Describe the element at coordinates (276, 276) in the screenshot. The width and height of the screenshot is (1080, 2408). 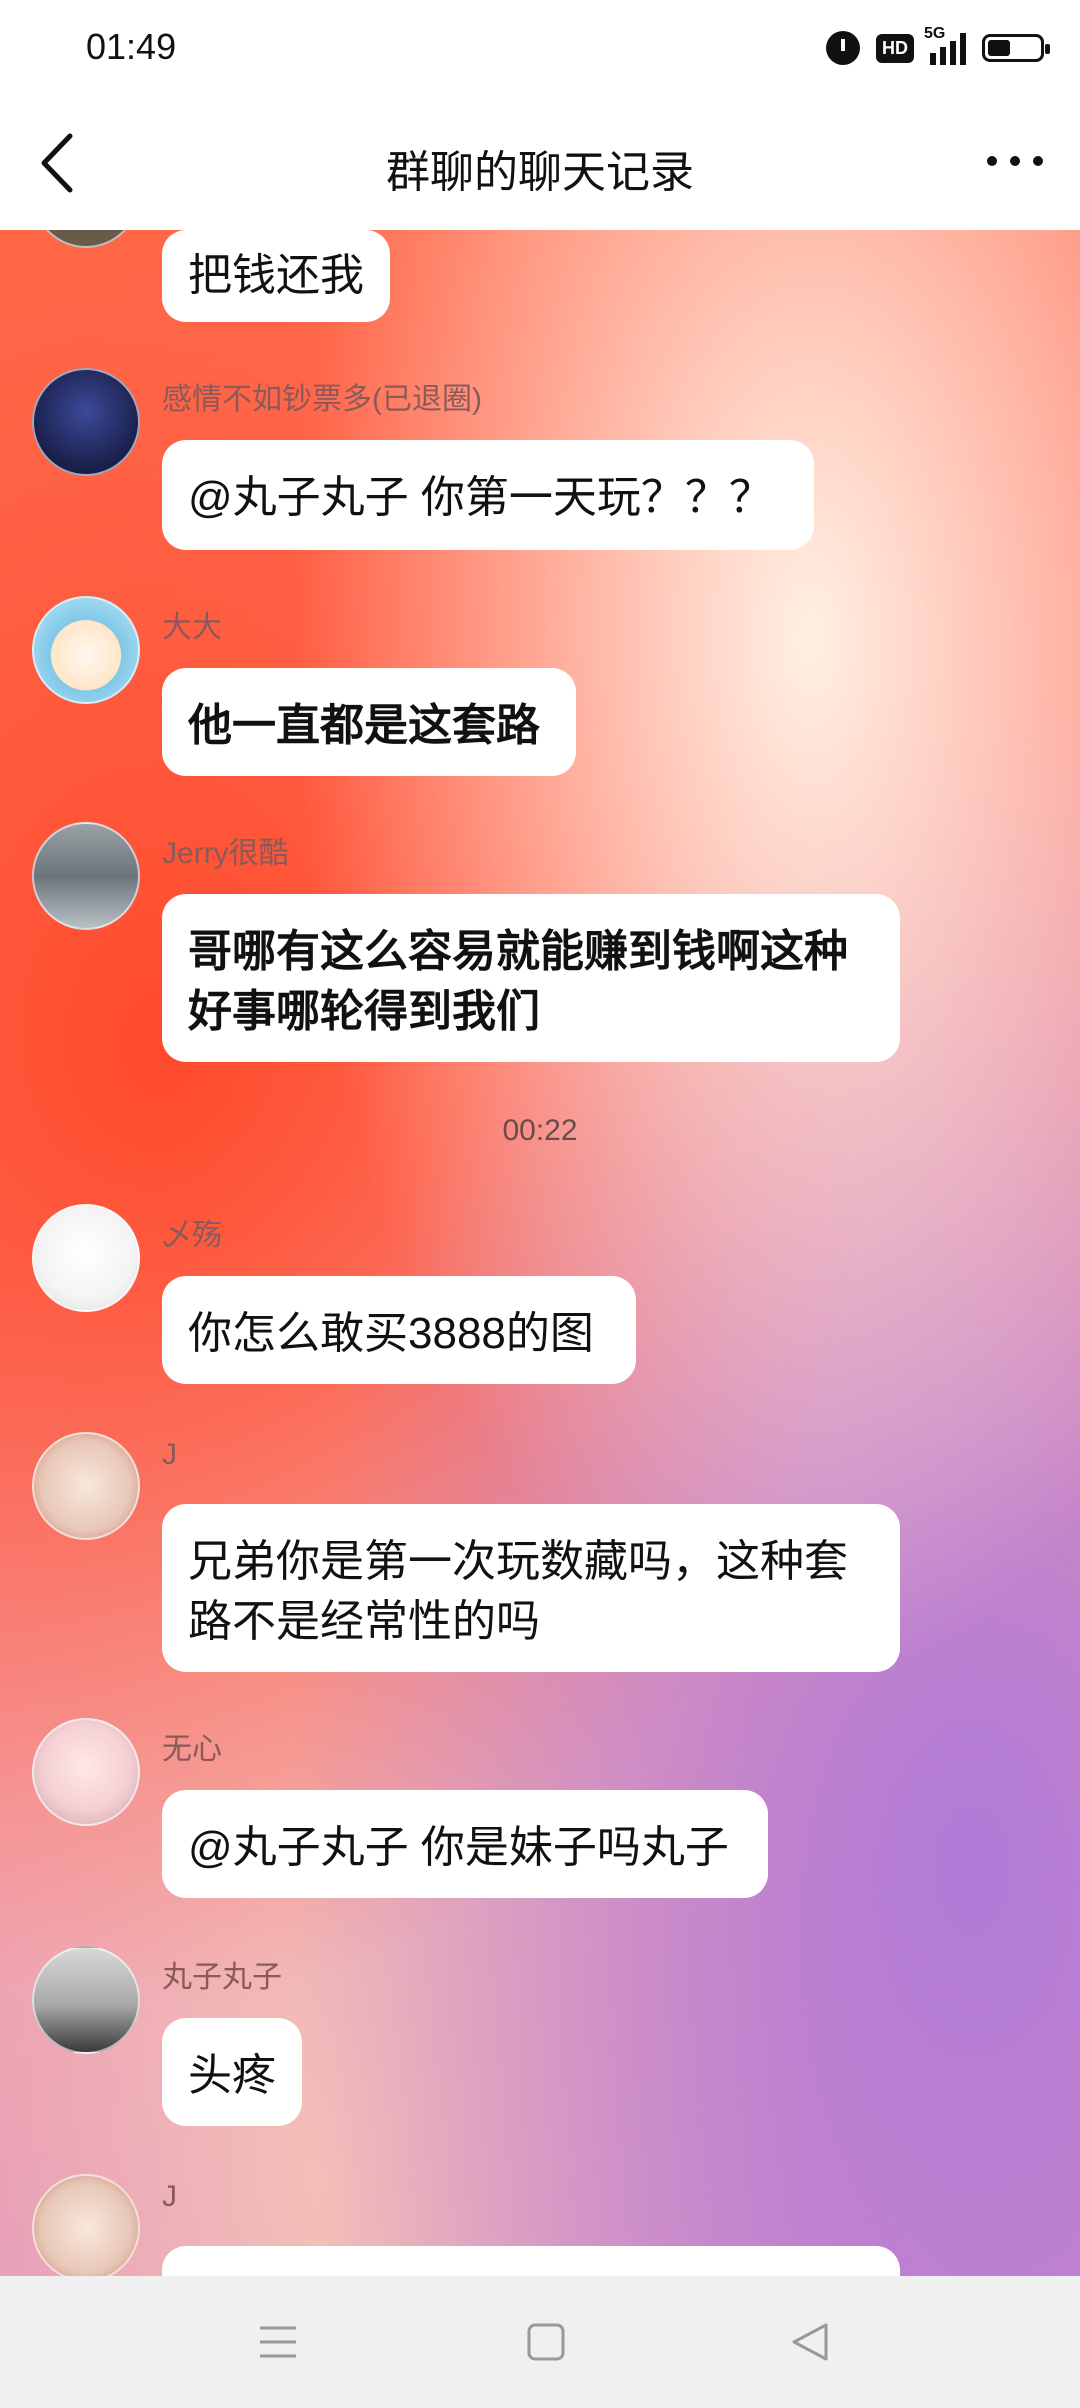
I see `message-bubble: 把钱还我` at that location.